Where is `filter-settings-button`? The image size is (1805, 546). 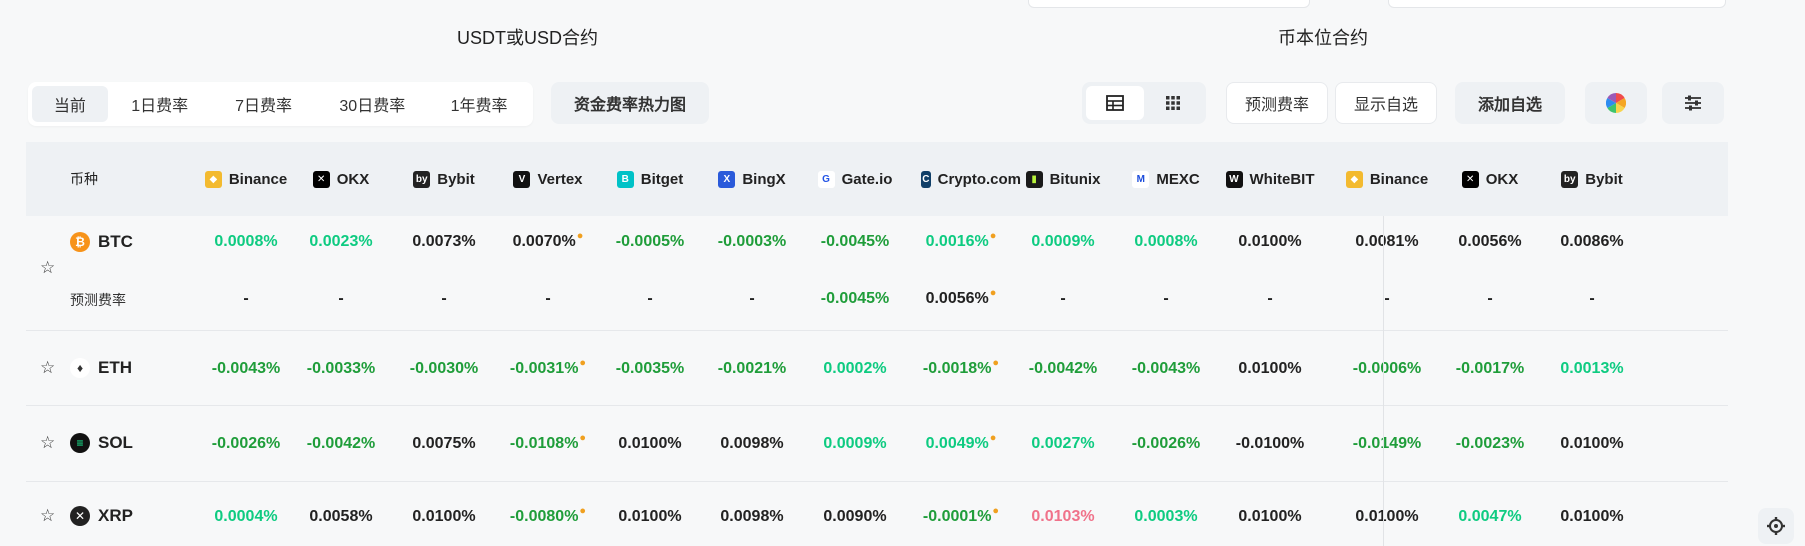 filter-settings-button is located at coordinates (1693, 103).